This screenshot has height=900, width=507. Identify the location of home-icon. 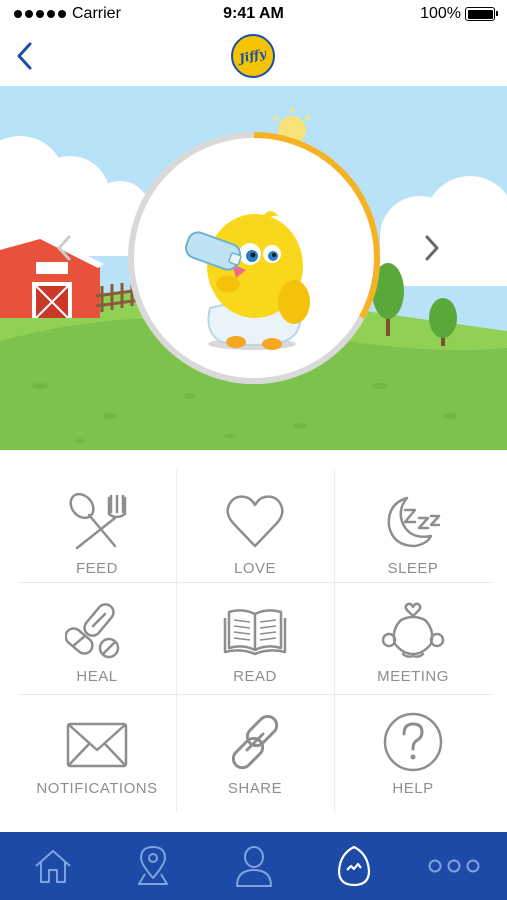
(52, 866).